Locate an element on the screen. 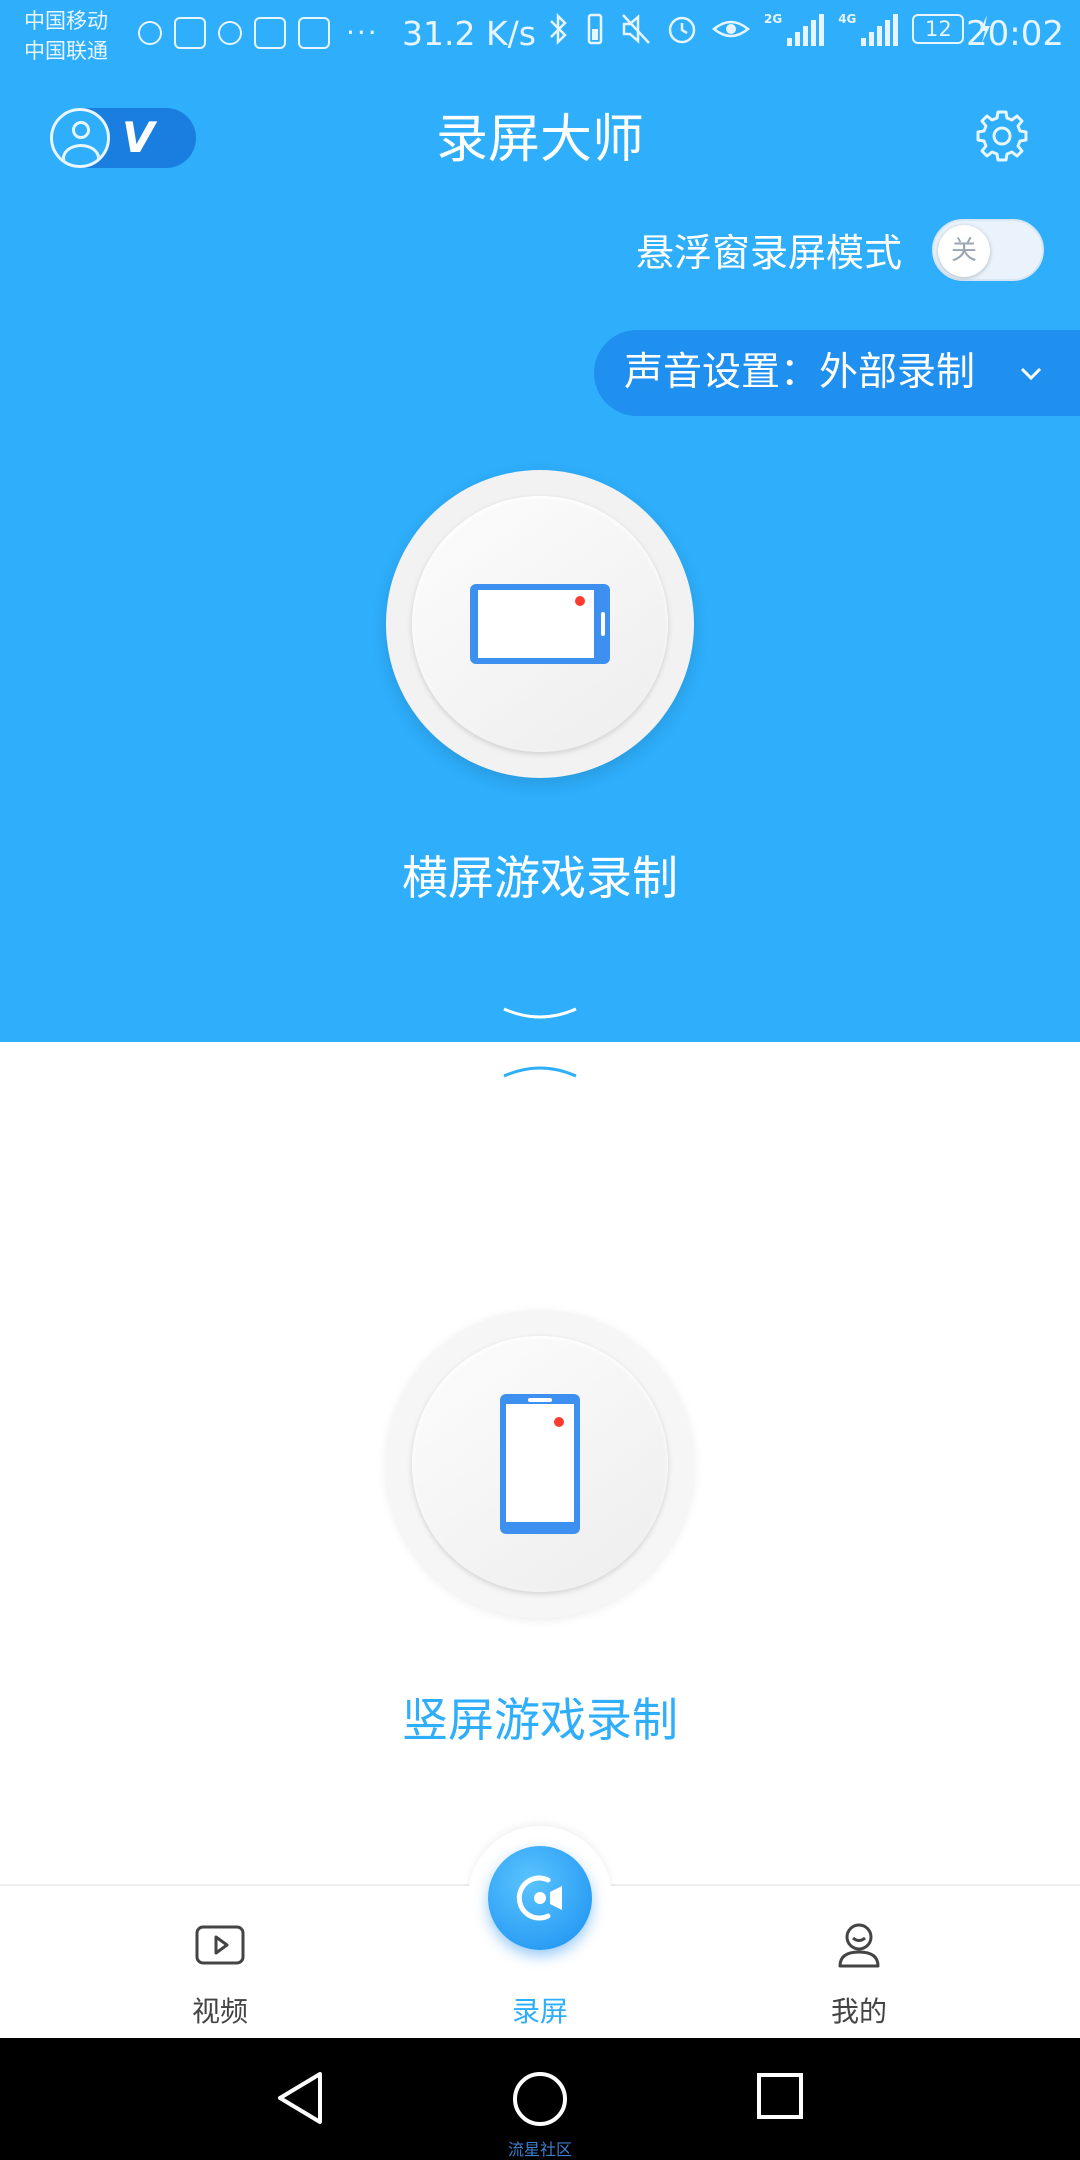 This screenshot has height=2160, width=1080. tab-video: 视频 is located at coordinates (220, 1962).